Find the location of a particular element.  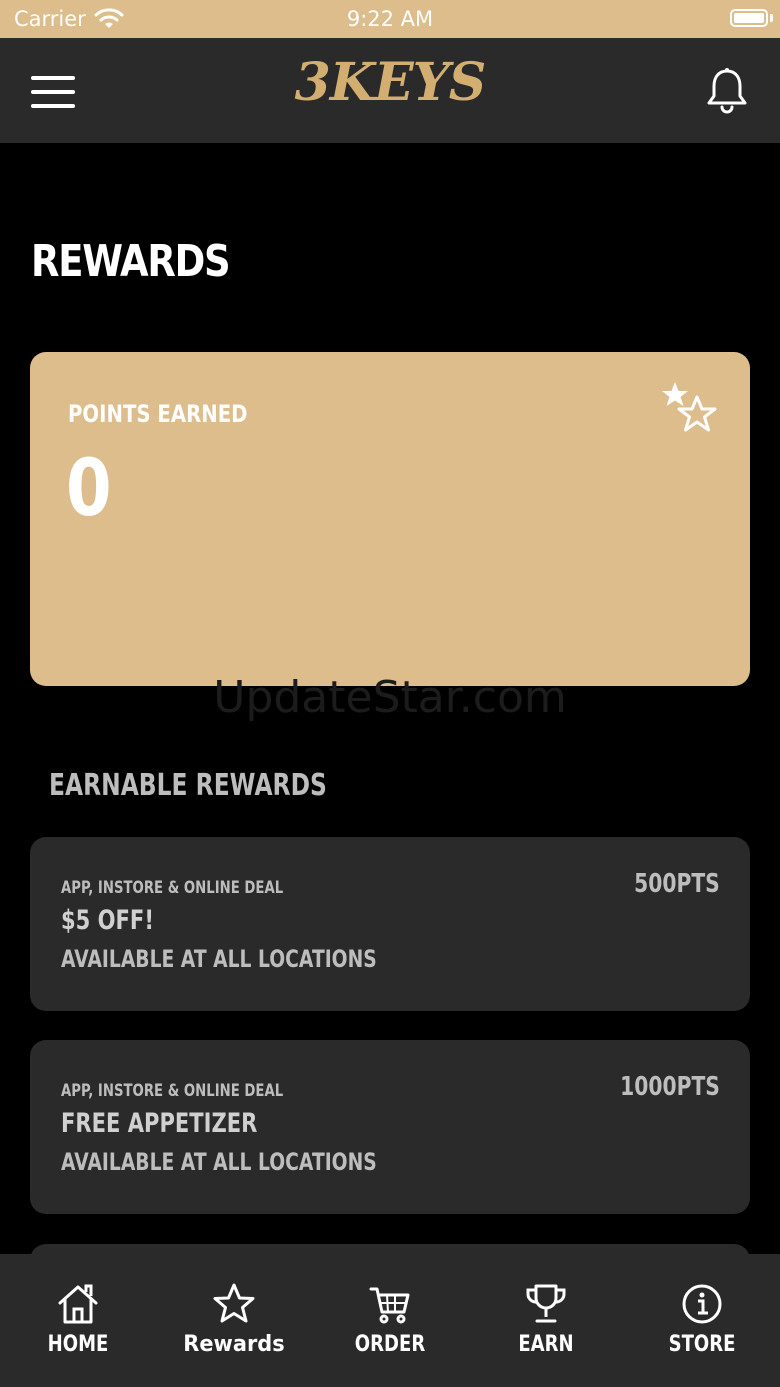

reward-points: 500PTS is located at coordinates (677, 884).